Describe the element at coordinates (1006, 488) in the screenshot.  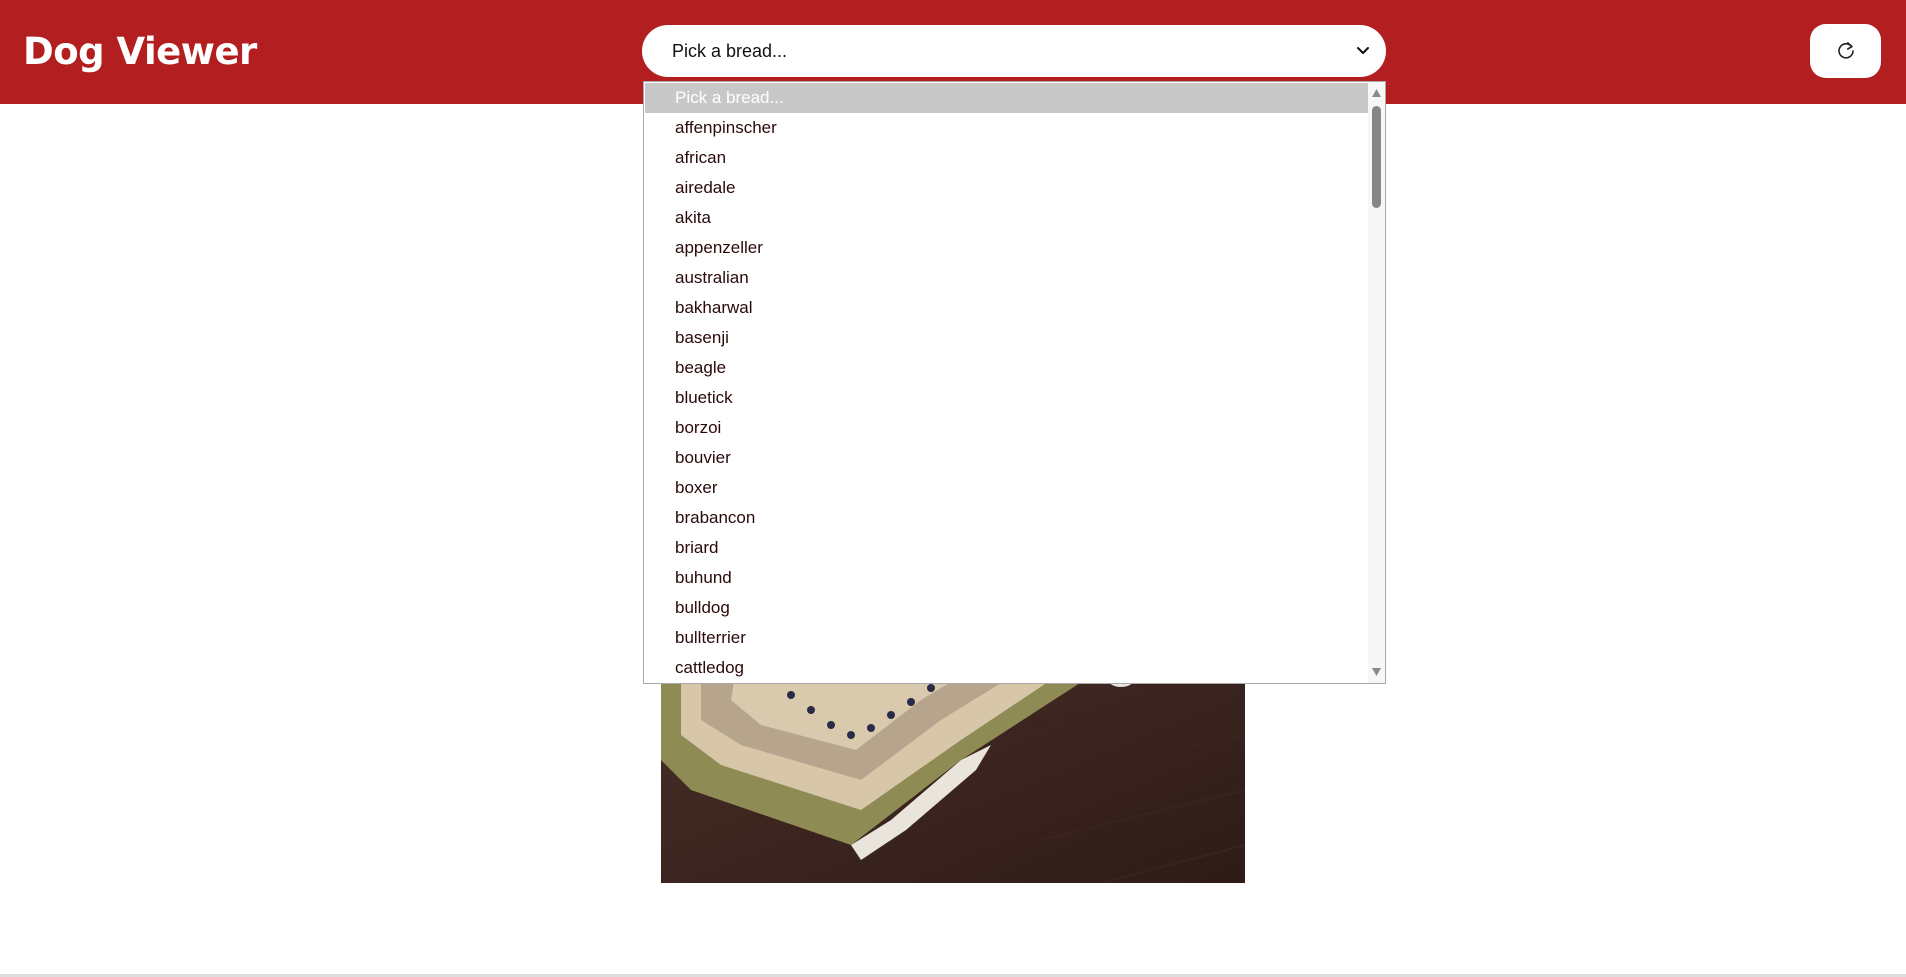
I see `breed-option: boxer` at that location.